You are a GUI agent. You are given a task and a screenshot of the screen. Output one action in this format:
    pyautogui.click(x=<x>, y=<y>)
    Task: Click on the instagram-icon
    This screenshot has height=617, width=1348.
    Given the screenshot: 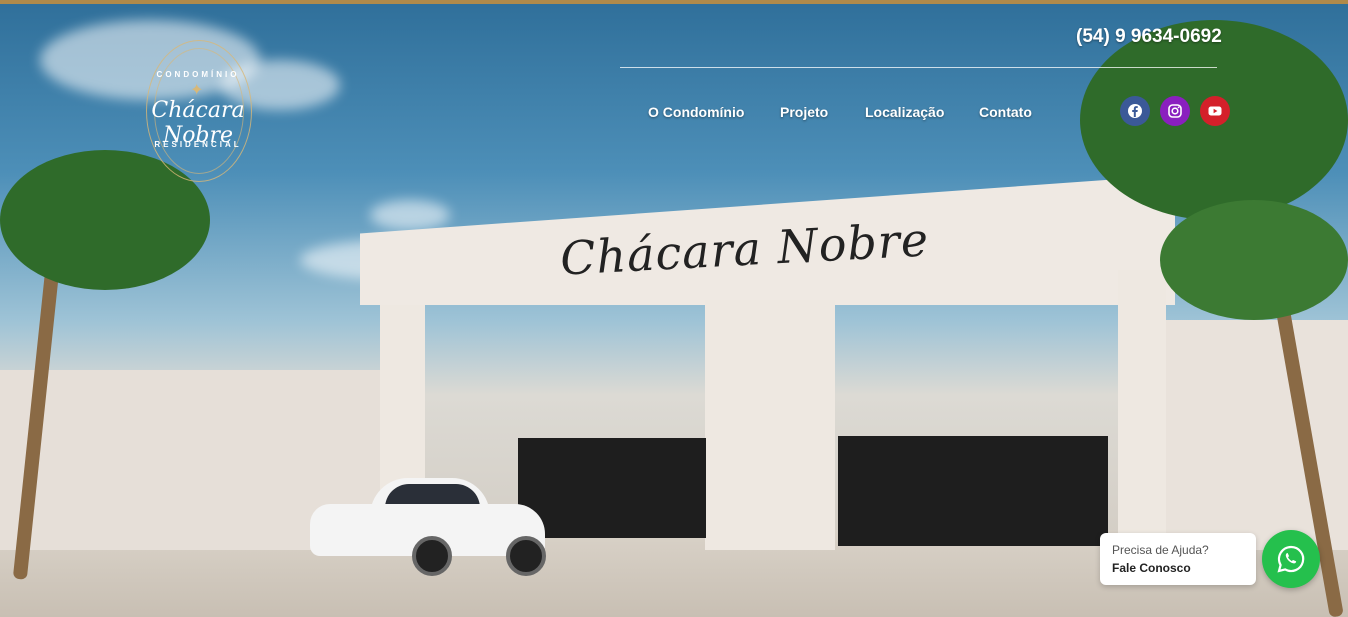 What is the action you would take?
    pyautogui.click(x=1175, y=111)
    